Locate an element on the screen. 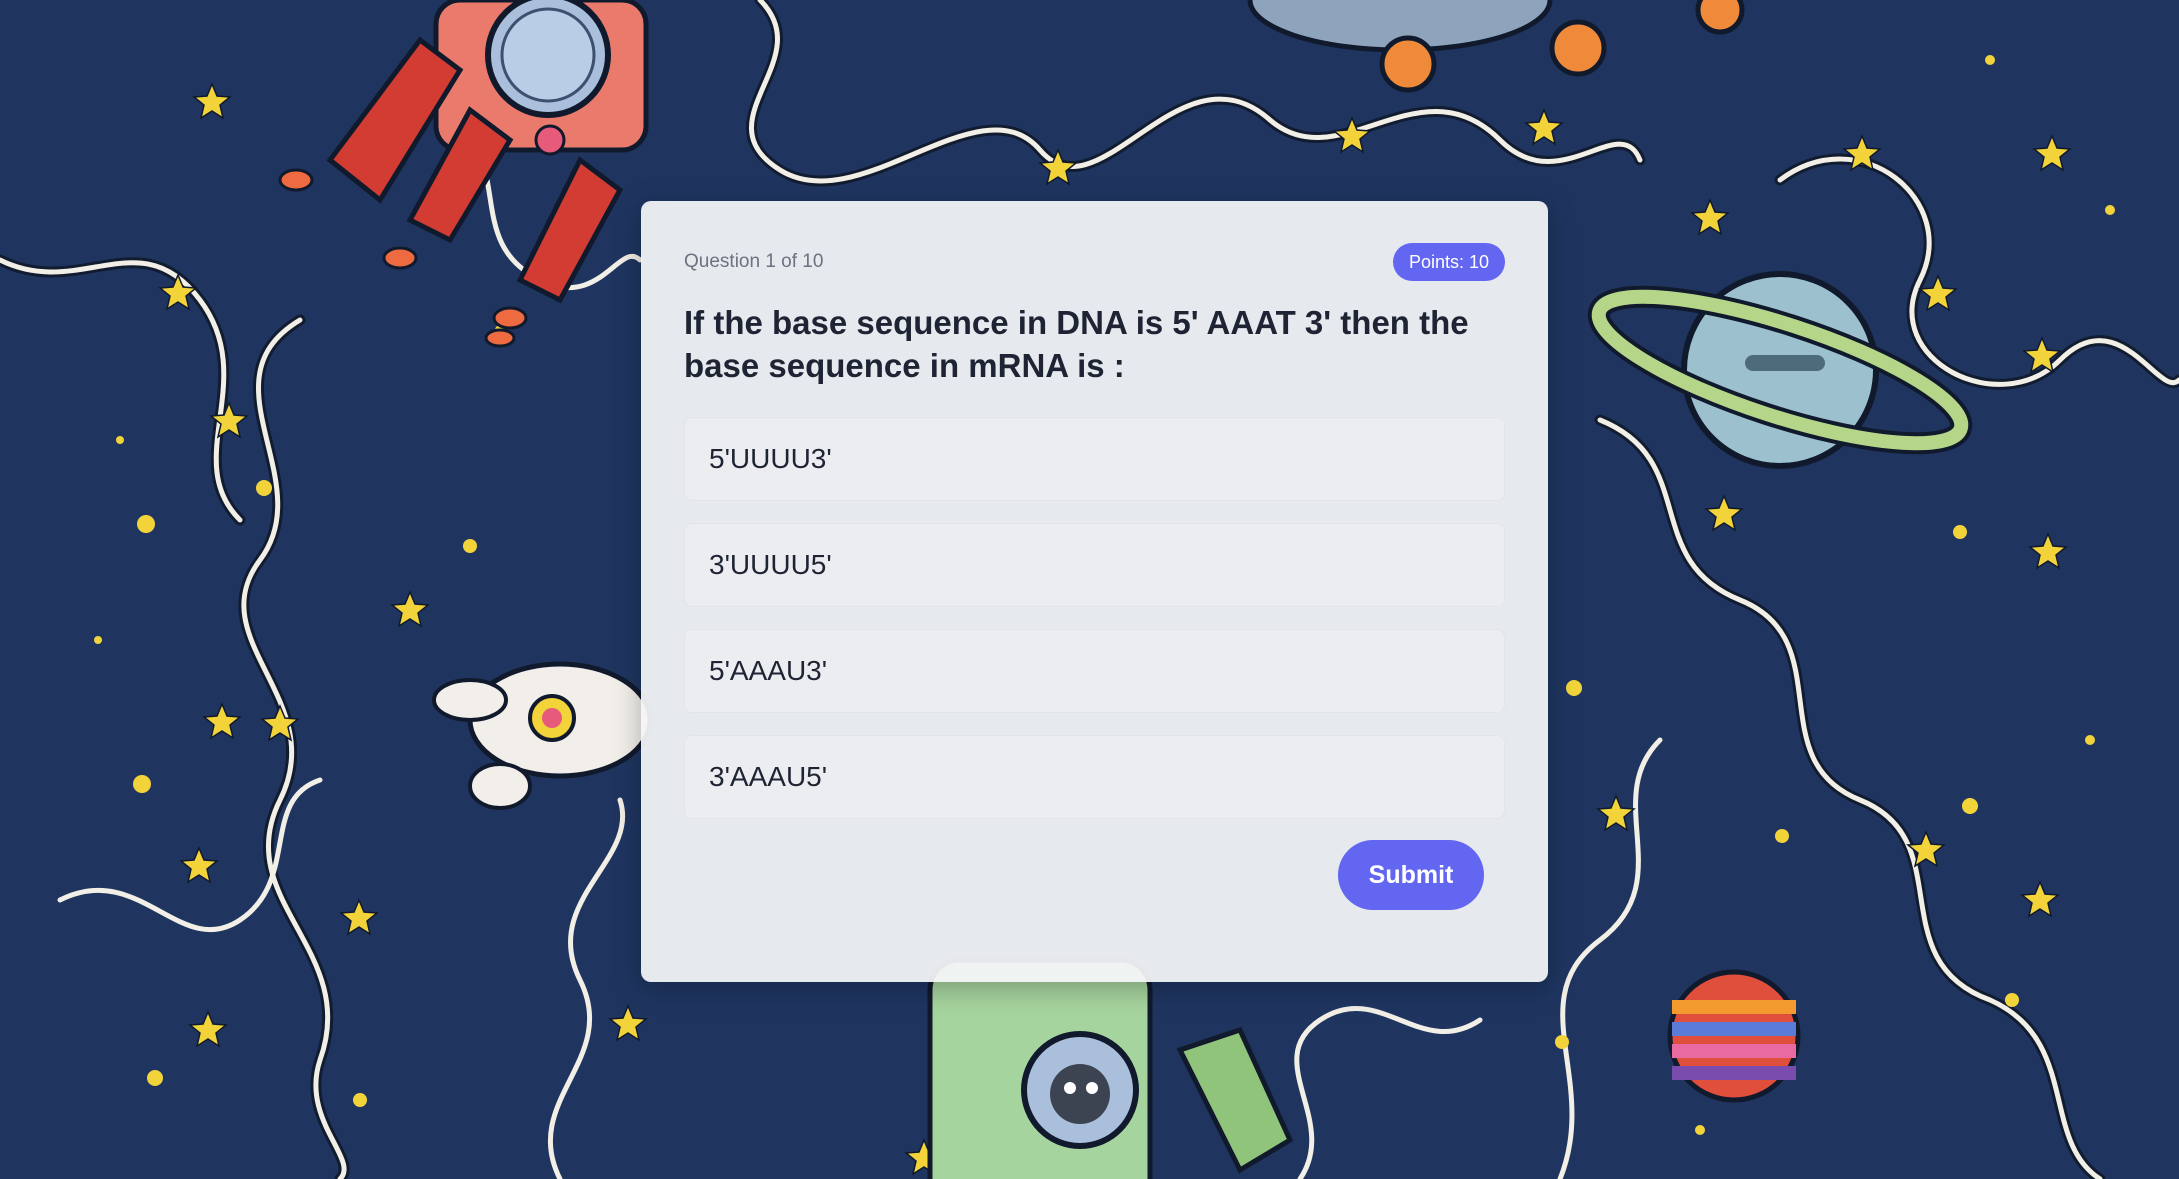 The width and height of the screenshot is (2179, 1179). quiz-header: Question 1 of 10 Points: 10 is located at coordinates (1094, 262).